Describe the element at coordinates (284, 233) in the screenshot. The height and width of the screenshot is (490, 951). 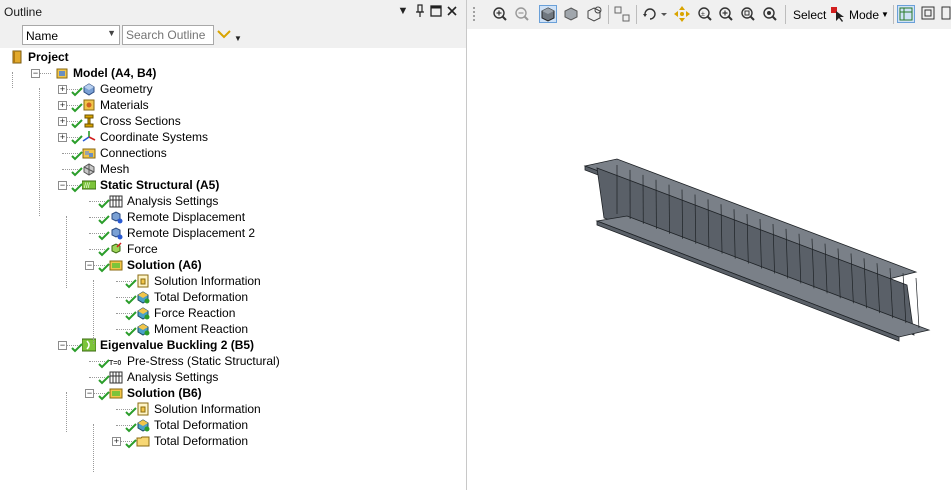
I see `tree-item: Remote Displacement 2` at that location.